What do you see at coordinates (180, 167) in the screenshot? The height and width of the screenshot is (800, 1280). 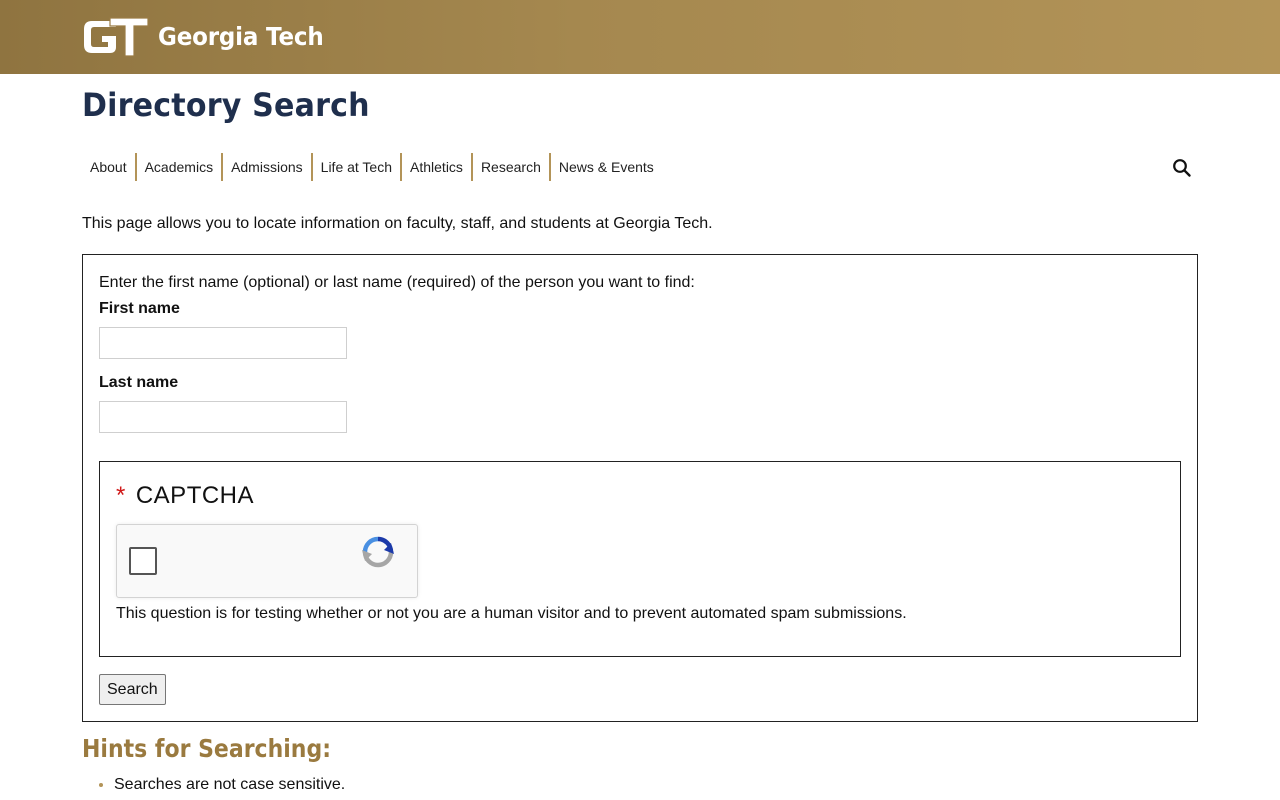 I see `nav-item-academics: Academics` at bounding box center [180, 167].